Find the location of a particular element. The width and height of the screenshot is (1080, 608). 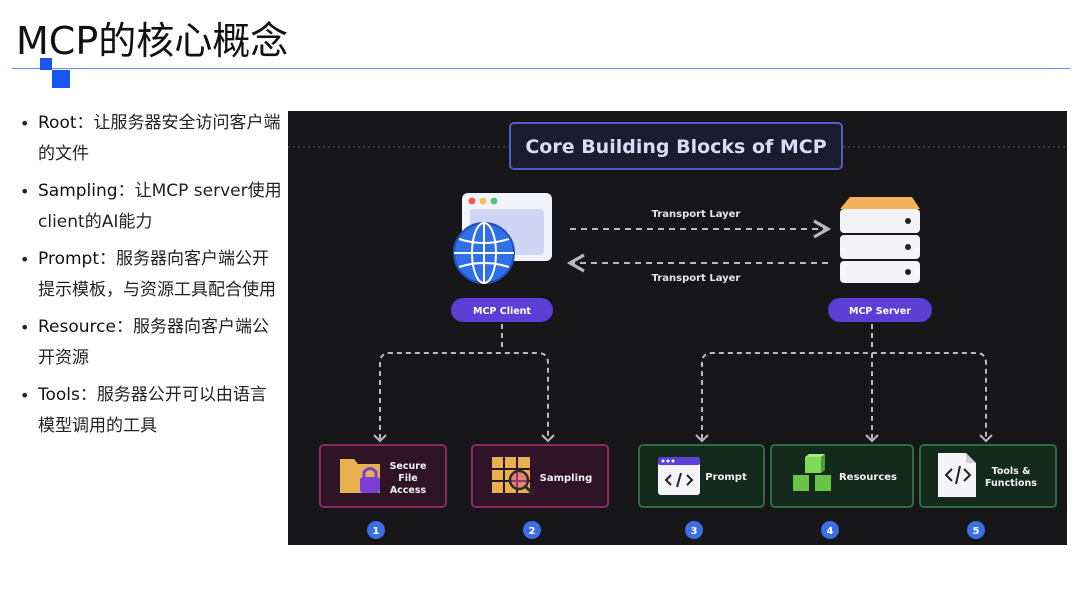

list-item: Sampling：让MCP server使用client的AI能力 is located at coordinates (151, 207).